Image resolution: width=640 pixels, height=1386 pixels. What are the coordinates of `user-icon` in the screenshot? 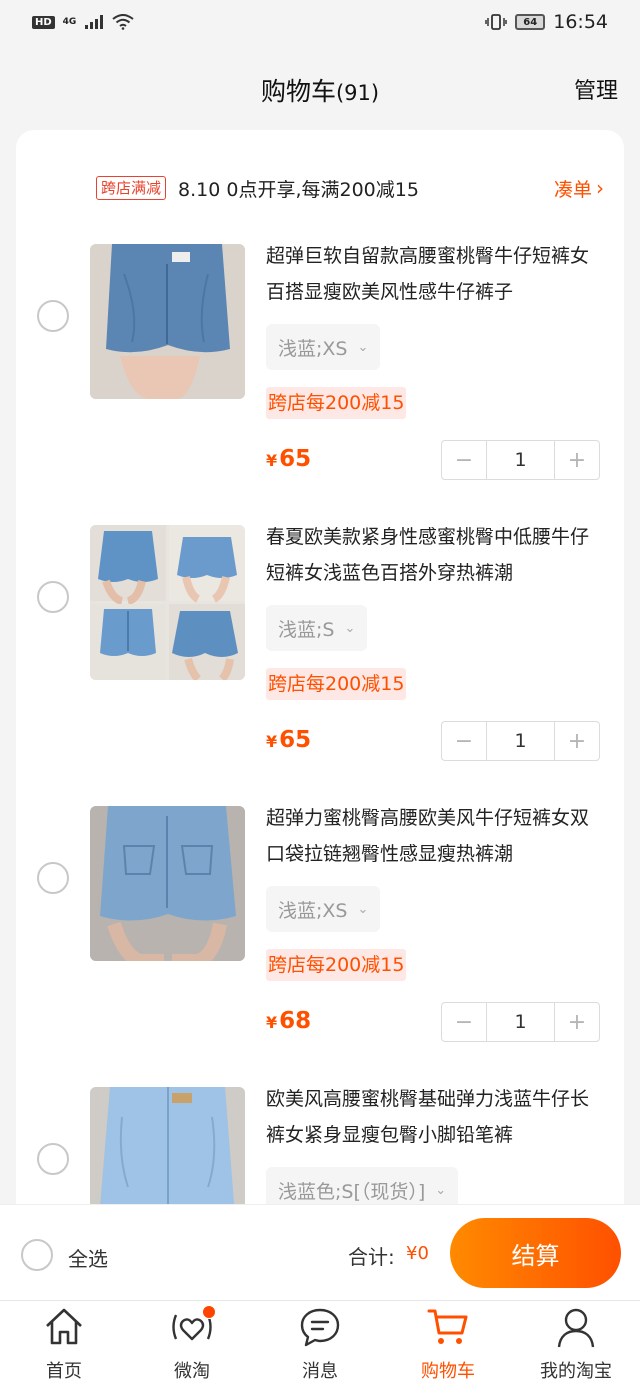 It's located at (576, 1328).